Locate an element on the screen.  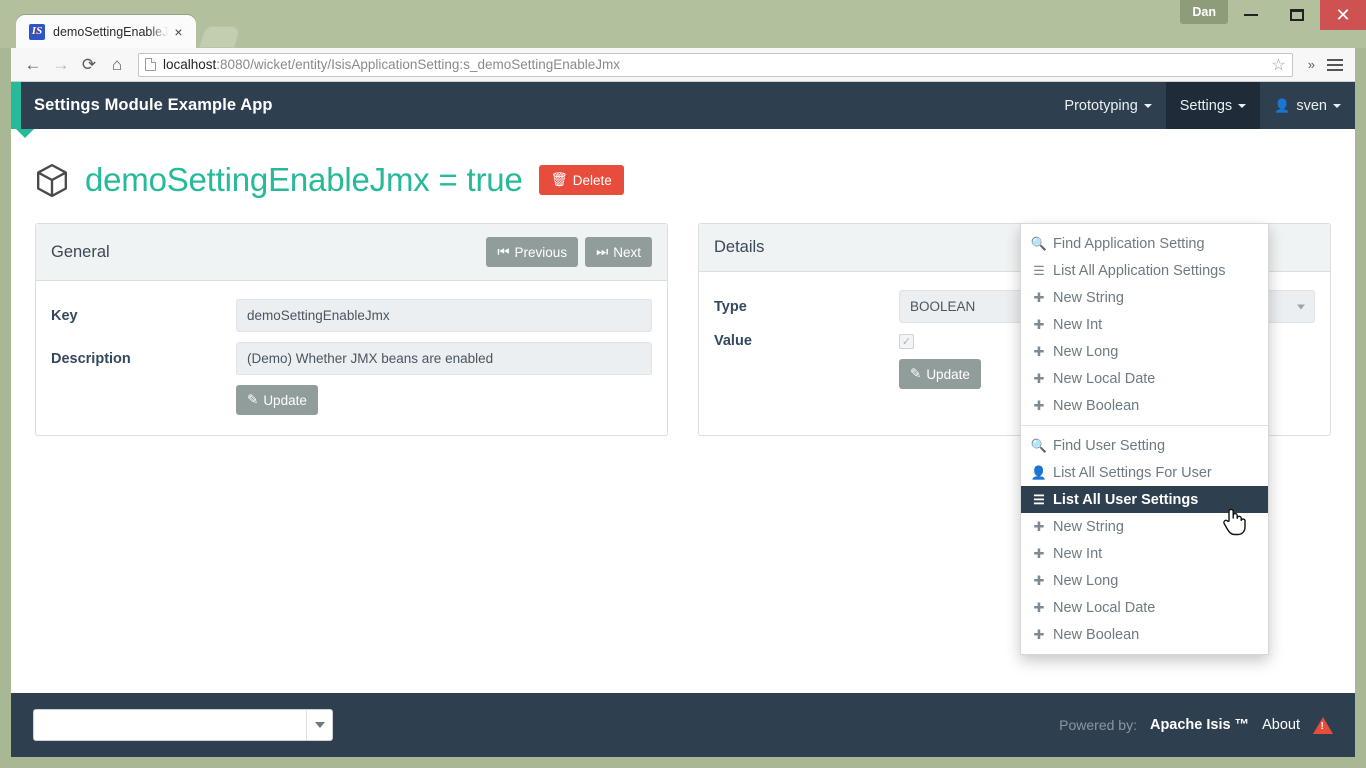
menu-item-label: New Int is located at coordinates (1078, 553).